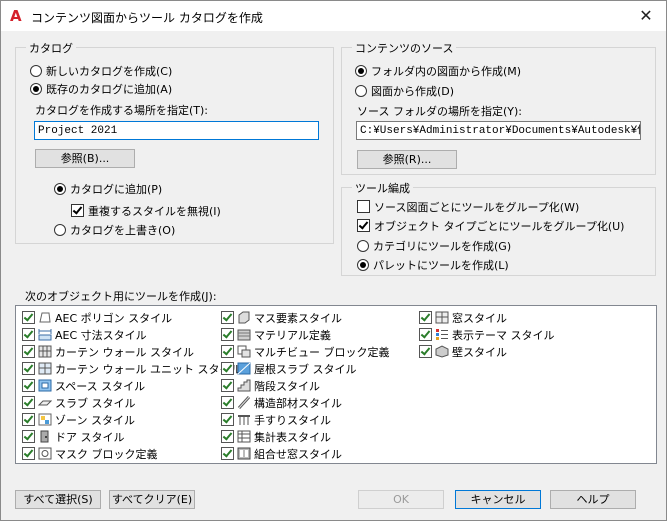 The height and width of the screenshot is (521, 667). Describe the element at coordinates (95, 420) in the screenshot. I see `object-type-label: ゾーン スタイル` at that location.